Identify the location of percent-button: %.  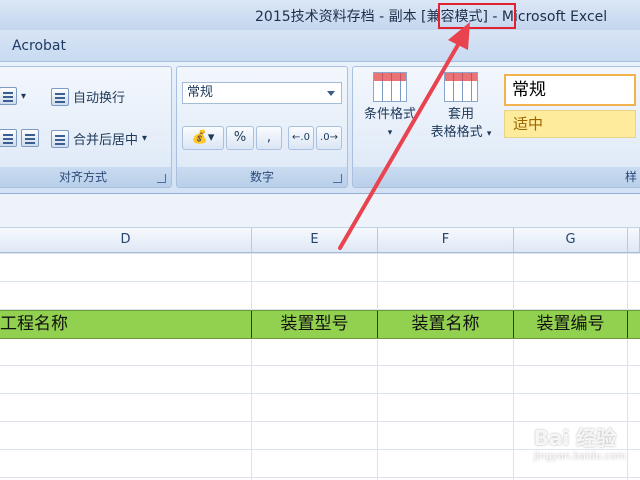
(240, 138).